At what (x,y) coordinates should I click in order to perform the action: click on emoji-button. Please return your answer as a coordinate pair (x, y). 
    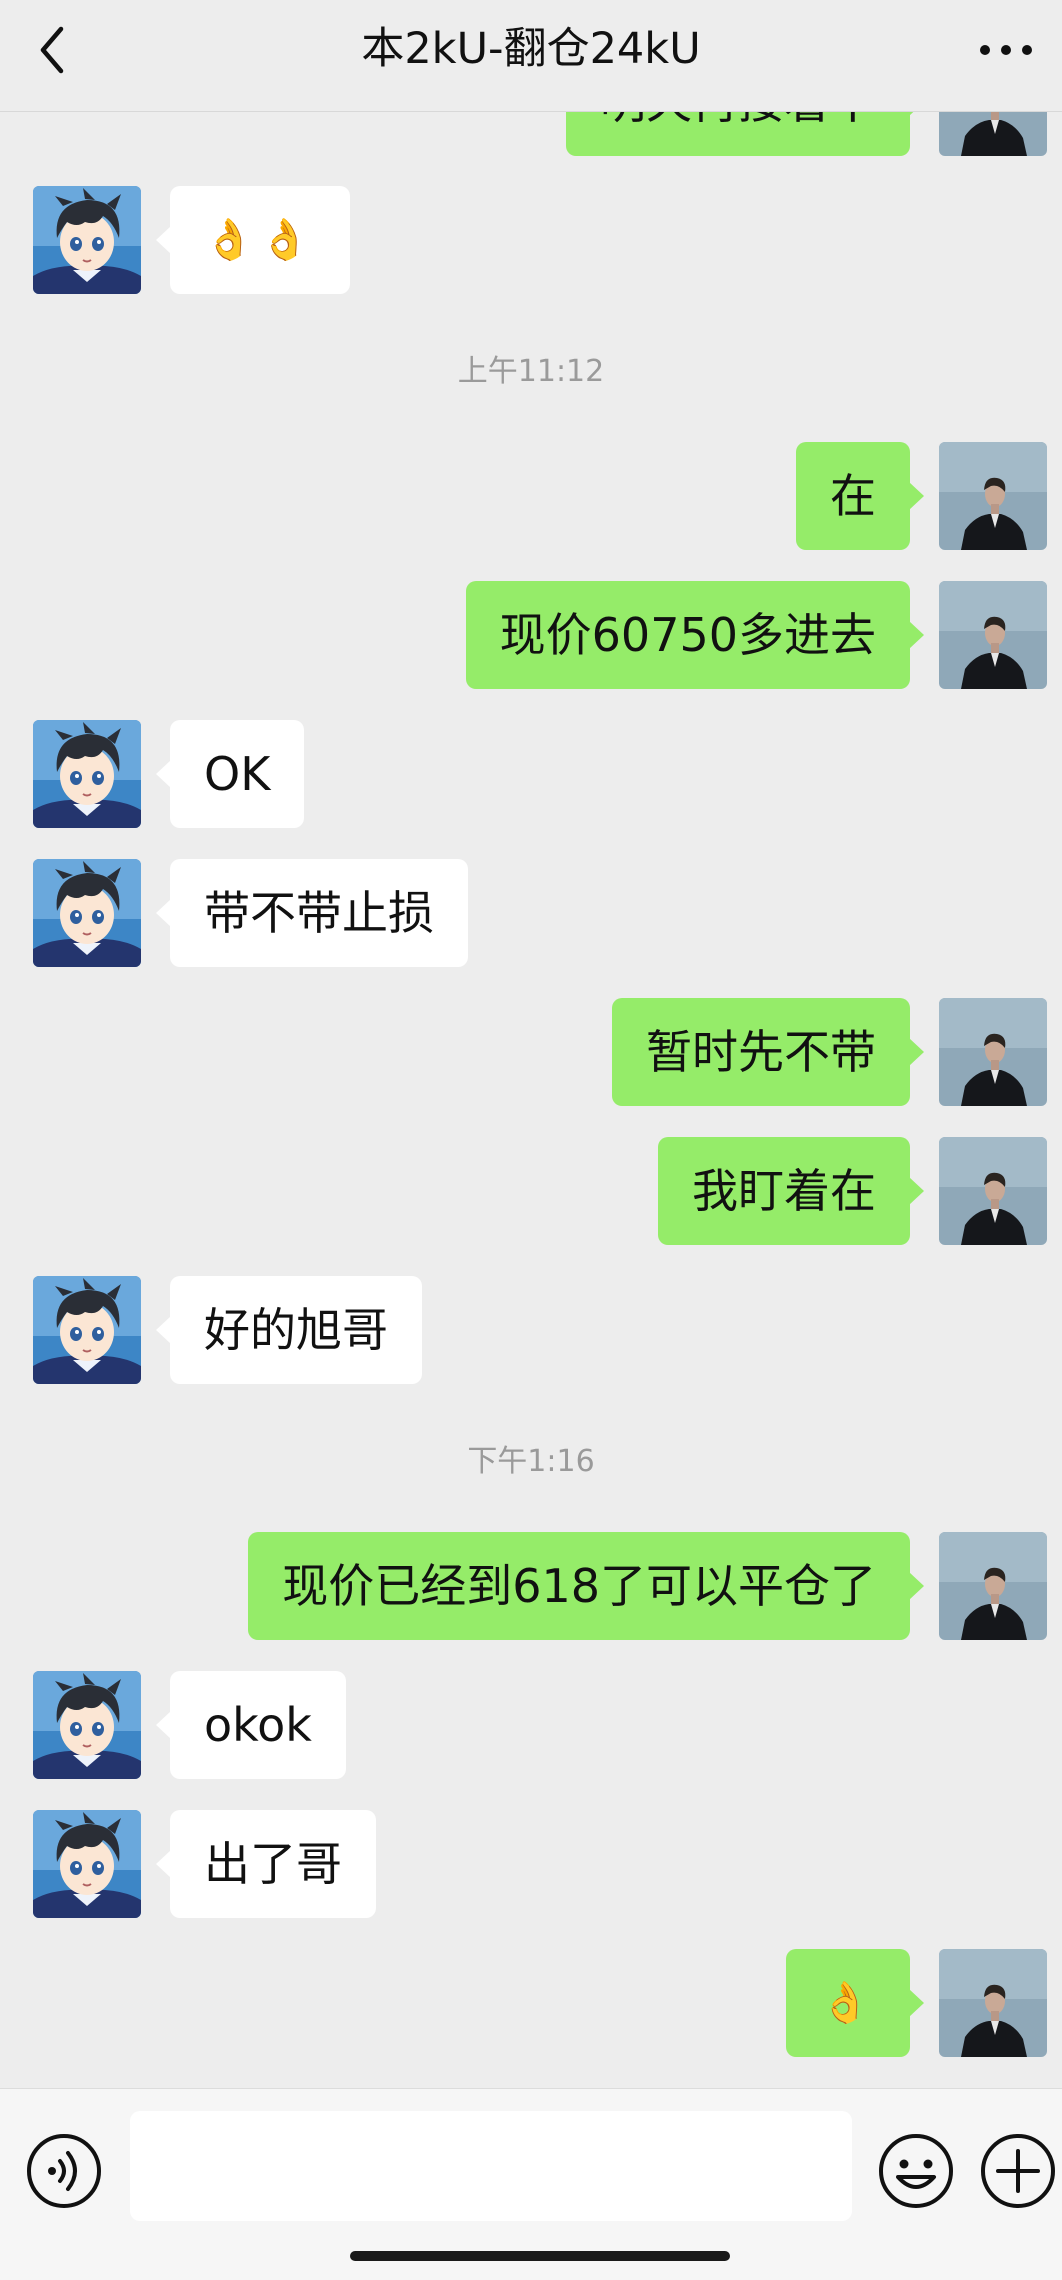
    Looking at the image, I should click on (916, 2171).